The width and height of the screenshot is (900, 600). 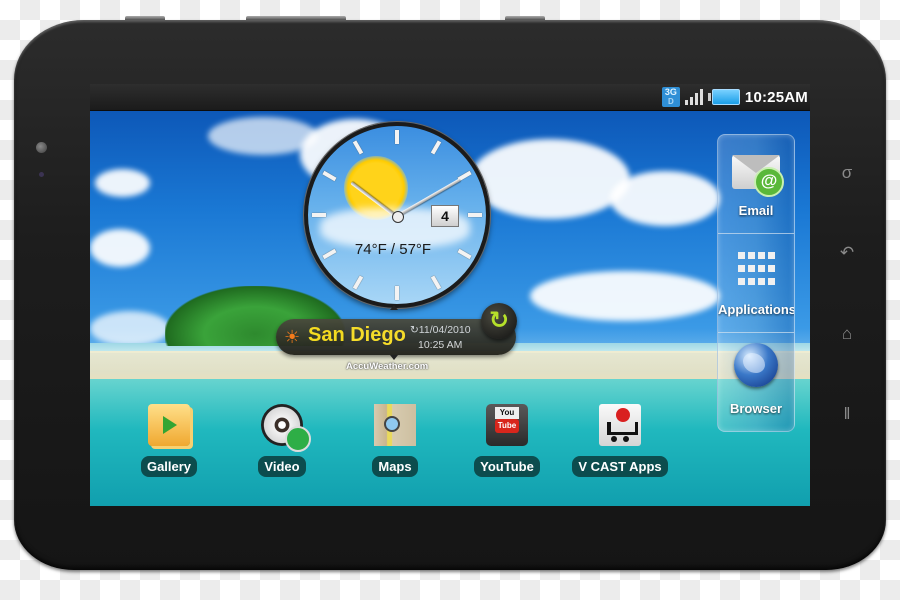 I want to click on status-bar: 3G D 10:25AM, so click(x=450, y=97).